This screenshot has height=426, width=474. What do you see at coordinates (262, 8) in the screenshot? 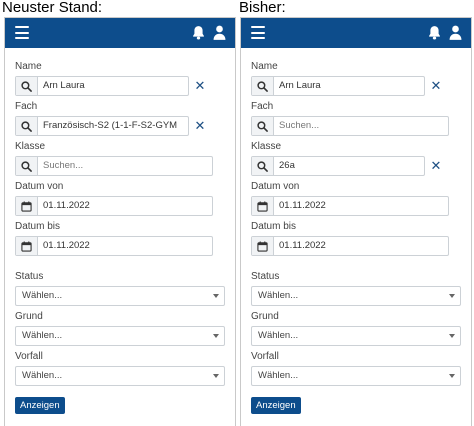
I see `caption-right: Bisher:` at bounding box center [262, 8].